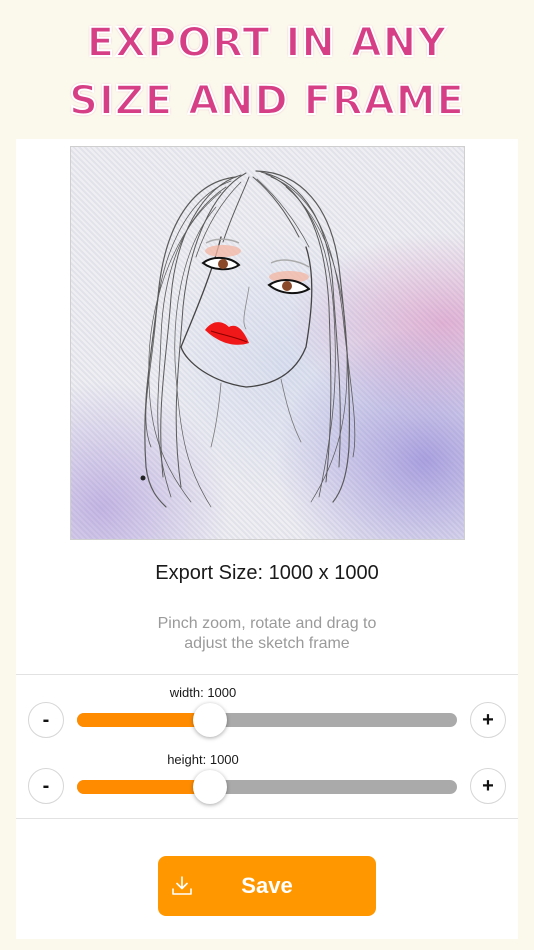 The width and height of the screenshot is (534, 950). I want to click on height-minus-button: -, so click(46, 786).